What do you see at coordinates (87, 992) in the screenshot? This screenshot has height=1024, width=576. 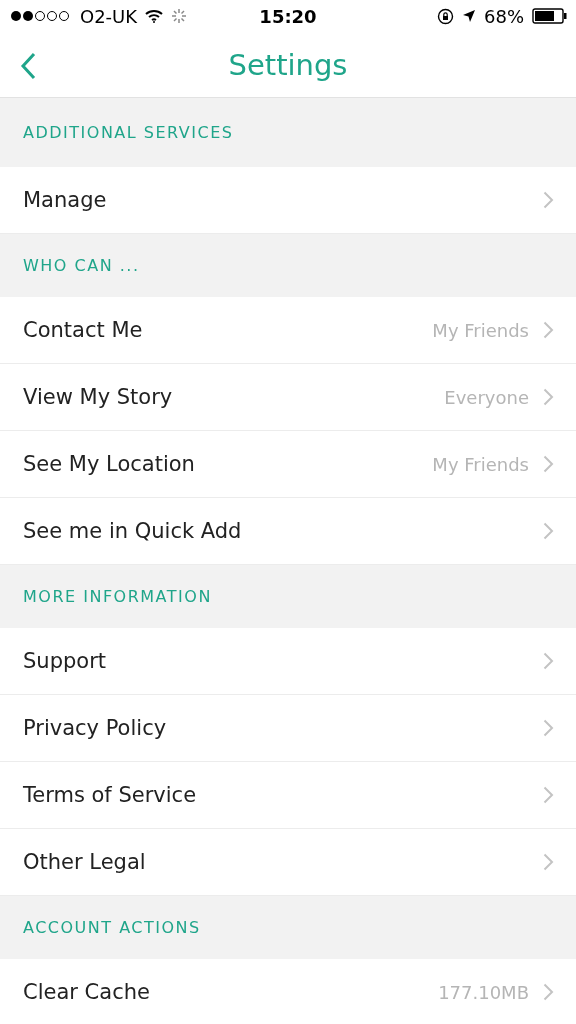 I see `row-label: Clear Cache` at bounding box center [87, 992].